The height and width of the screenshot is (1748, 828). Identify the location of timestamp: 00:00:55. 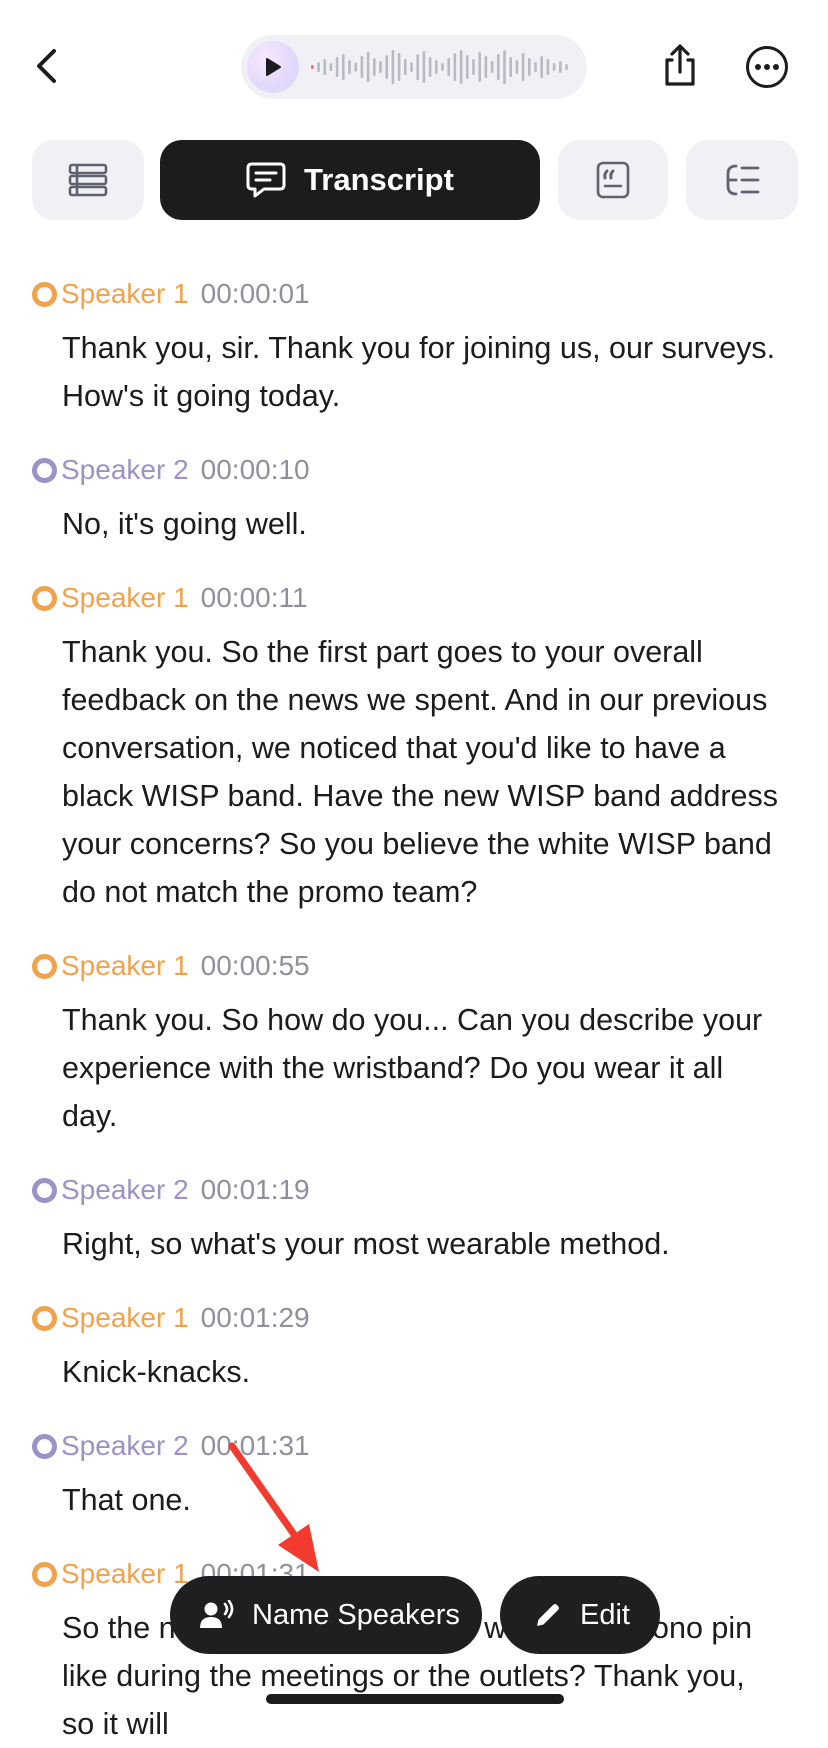
(255, 966).